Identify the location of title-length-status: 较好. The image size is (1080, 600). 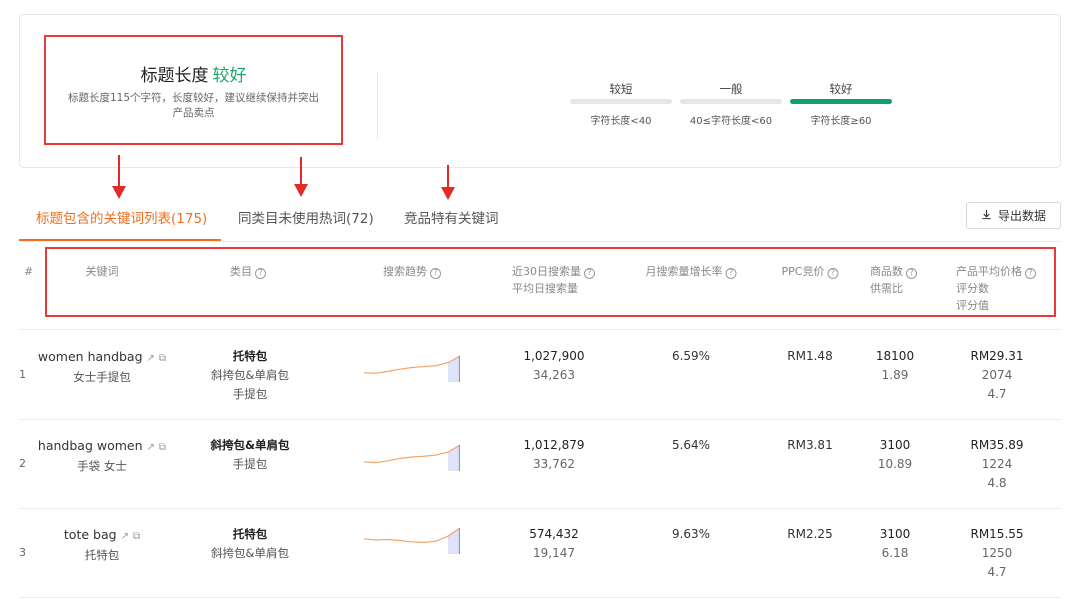
(229, 76).